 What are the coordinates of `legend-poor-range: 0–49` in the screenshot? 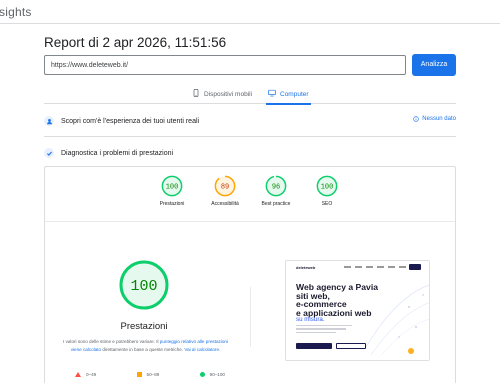 It's located at (91, 374).